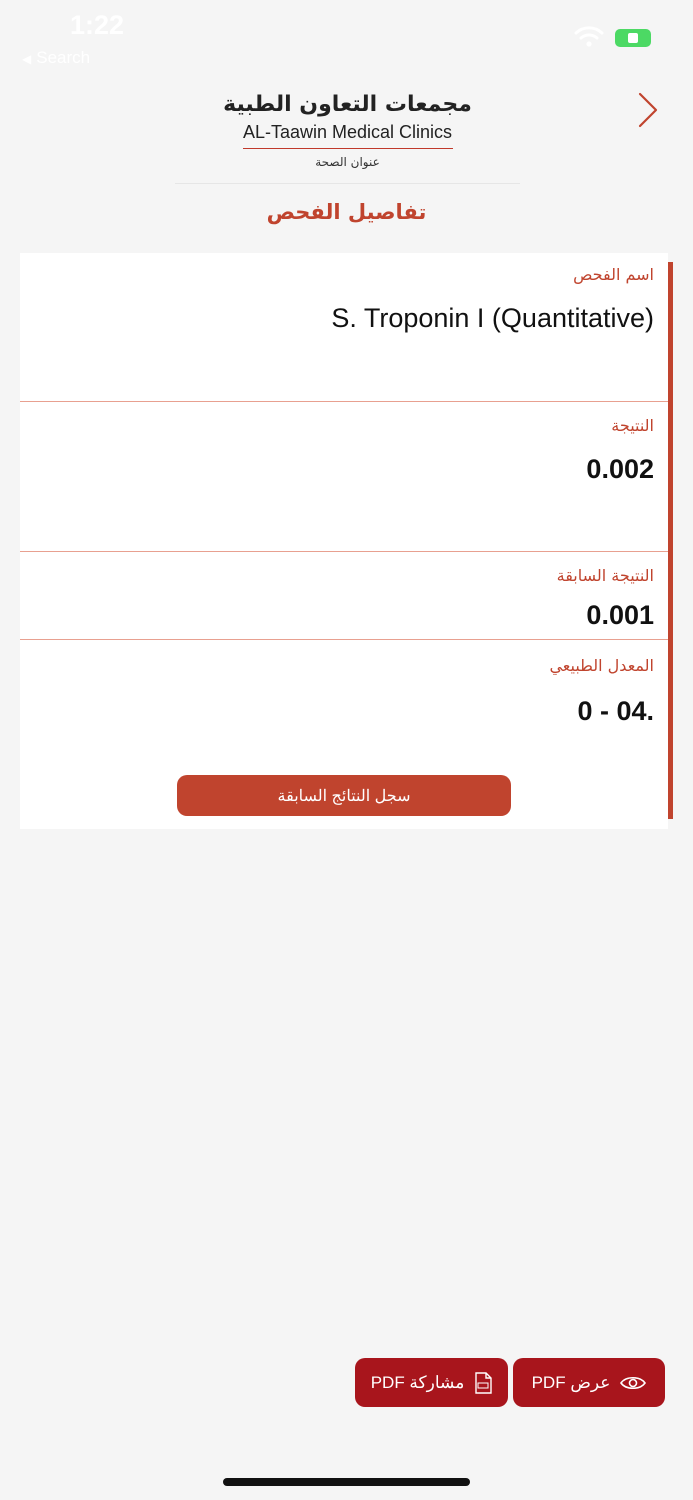 The image size is (693, 1500). I want to click on card-accent-bar, so click(670, 540).